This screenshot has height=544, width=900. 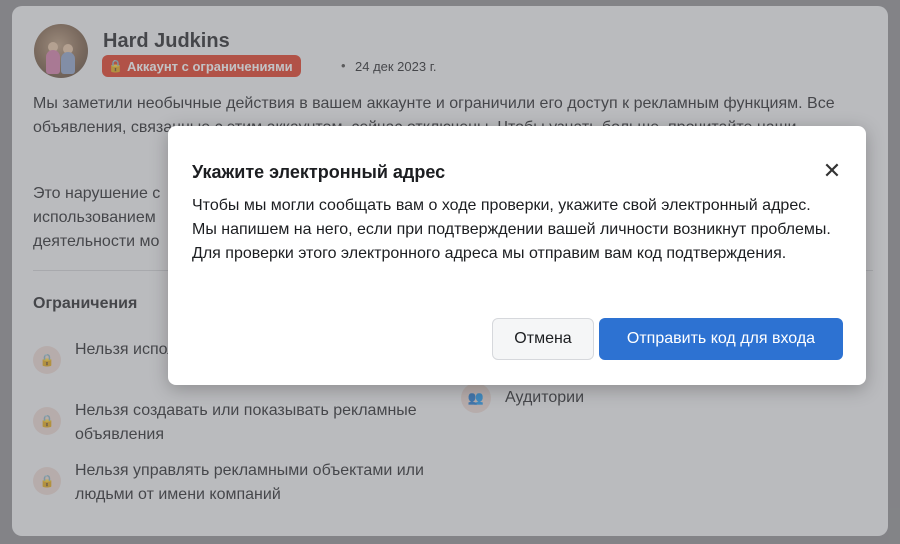 What do you see at coordinates (319, 172) in the screenshot?
I see `dialog-title: Укажите электронный адрес` at bounding box center [319, 172].